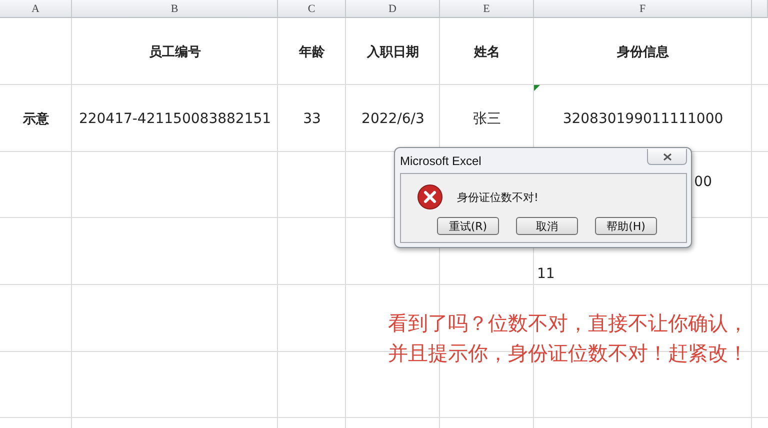  Describe the element at coordinates (626, 226) in the screenshot. I see `dialog-button: 帮助(H)` at that location.